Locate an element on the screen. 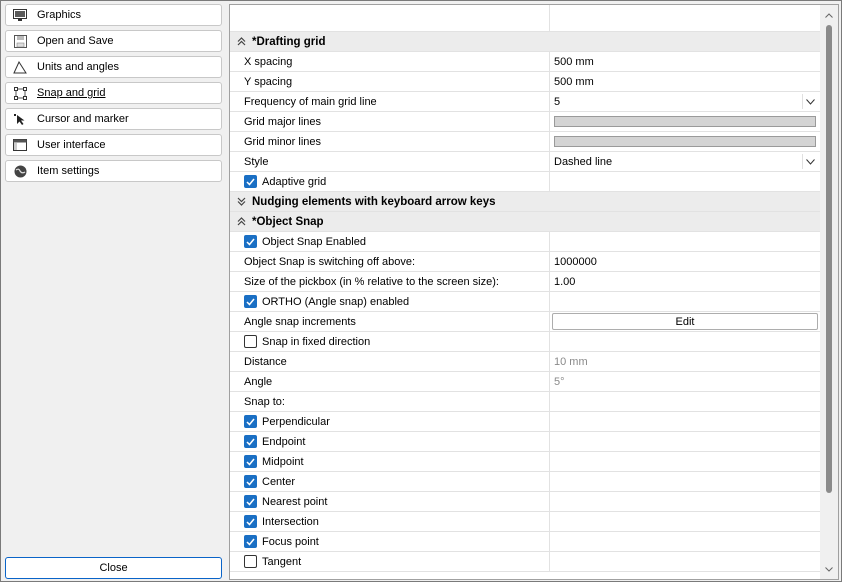 The height and width of the screenshot is (582, 842). intersection-checkbox is located at coordinates (250, 521).